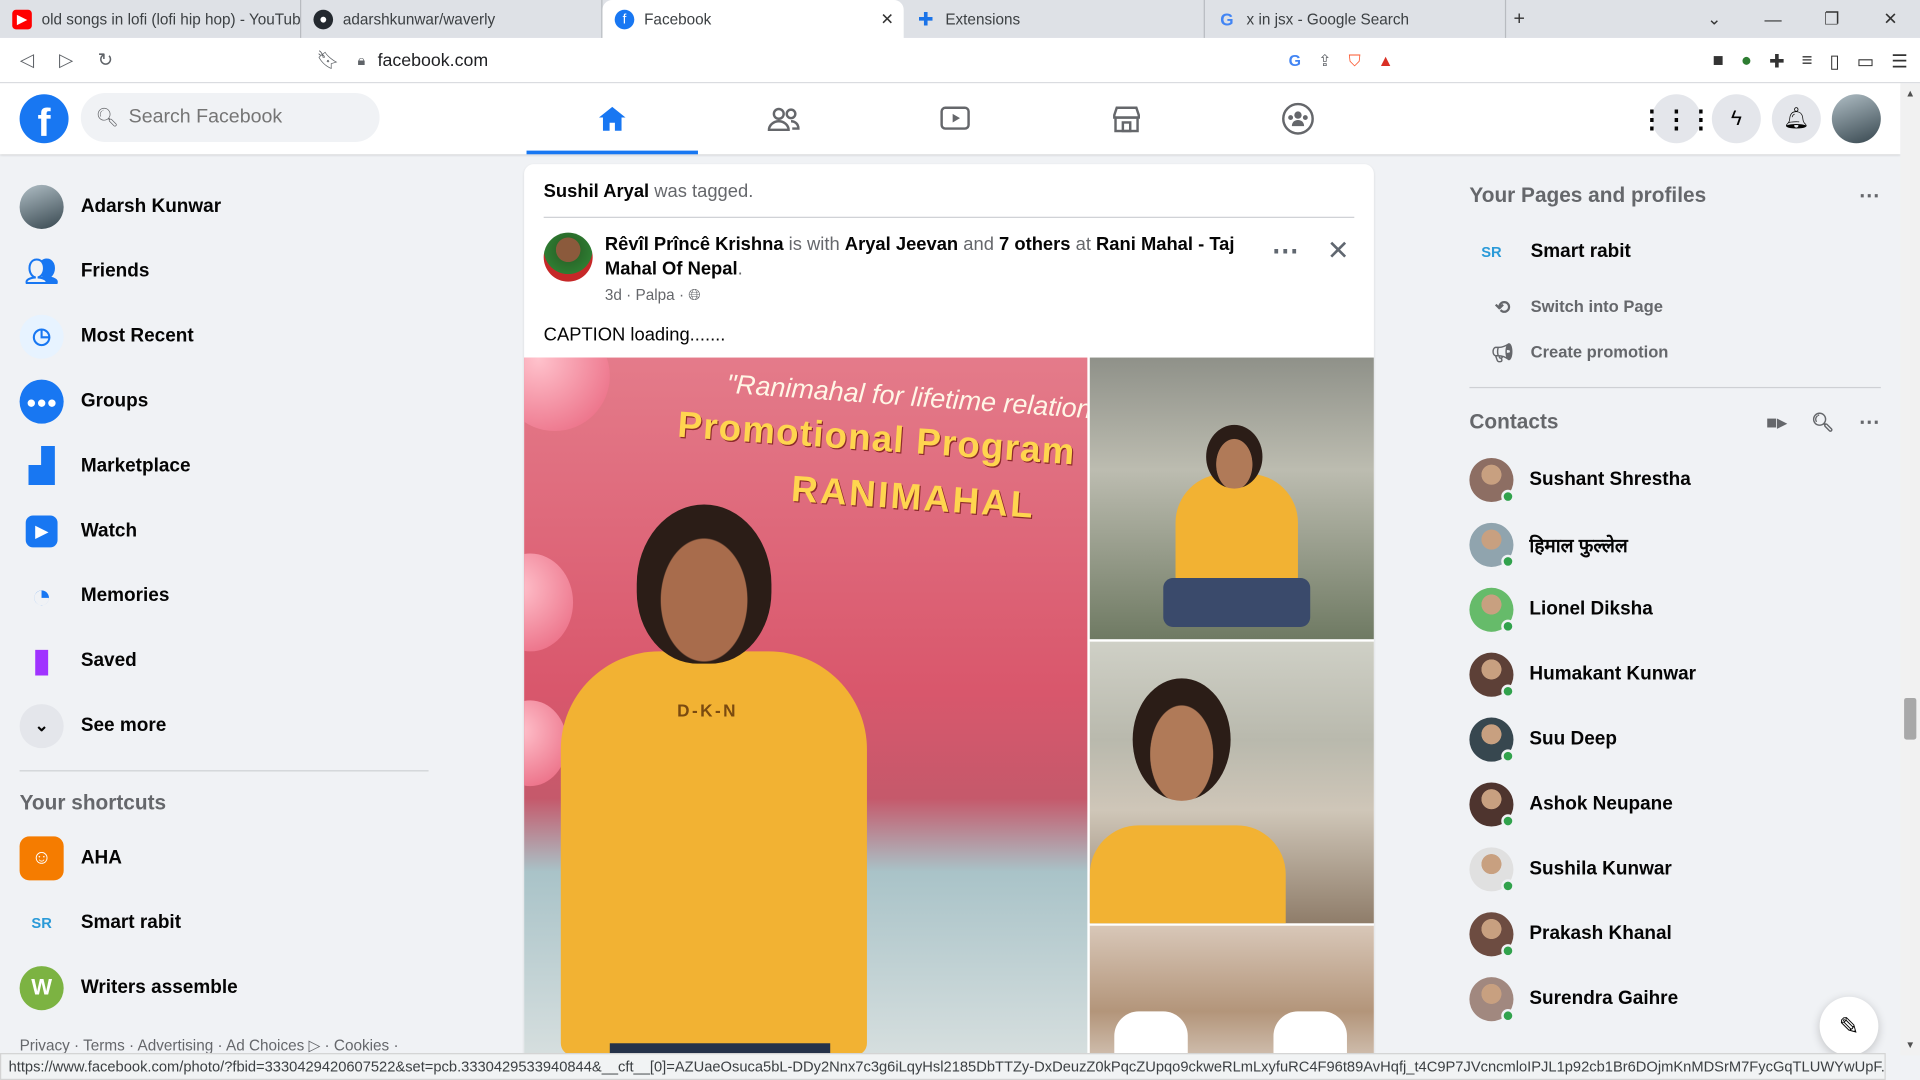 The image size is (1920, 1080). What do you see at coordinates (224, 206) in the screenshot?
I see `sidebar-item-profile: Adarsh Kunwar` at bounding box center [224, 206].